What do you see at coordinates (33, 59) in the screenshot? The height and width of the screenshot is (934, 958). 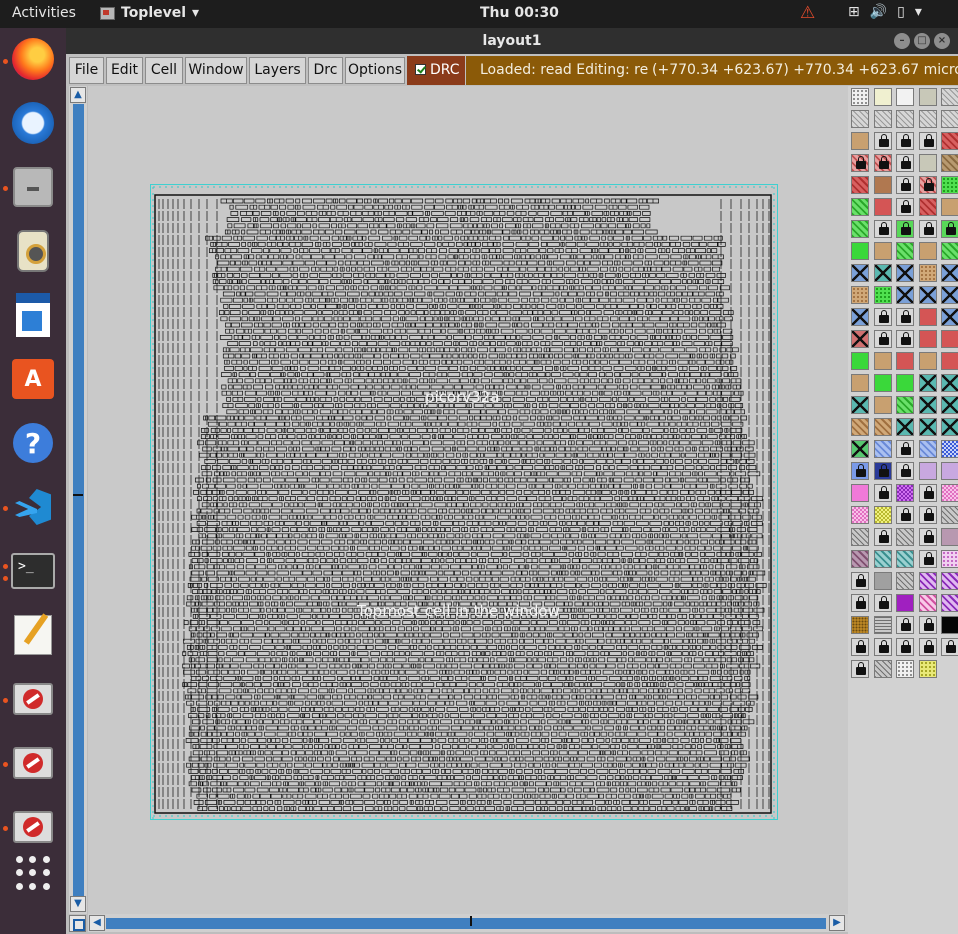 I see `dock-item-firefox` at bounding box center [33, 59].